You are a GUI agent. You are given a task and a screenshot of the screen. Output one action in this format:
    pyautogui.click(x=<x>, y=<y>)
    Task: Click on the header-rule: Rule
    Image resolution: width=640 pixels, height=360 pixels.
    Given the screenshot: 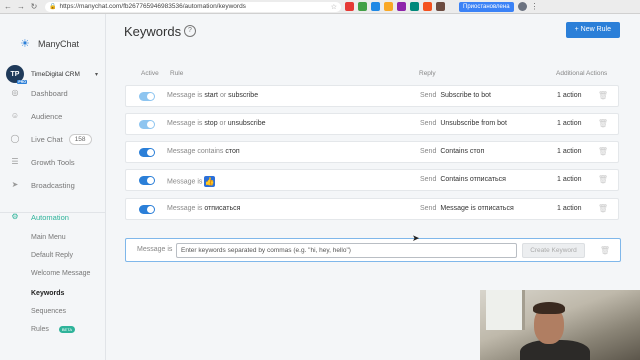 What is the action you would take?
    pyautogui.click(x=177, y=73)
    